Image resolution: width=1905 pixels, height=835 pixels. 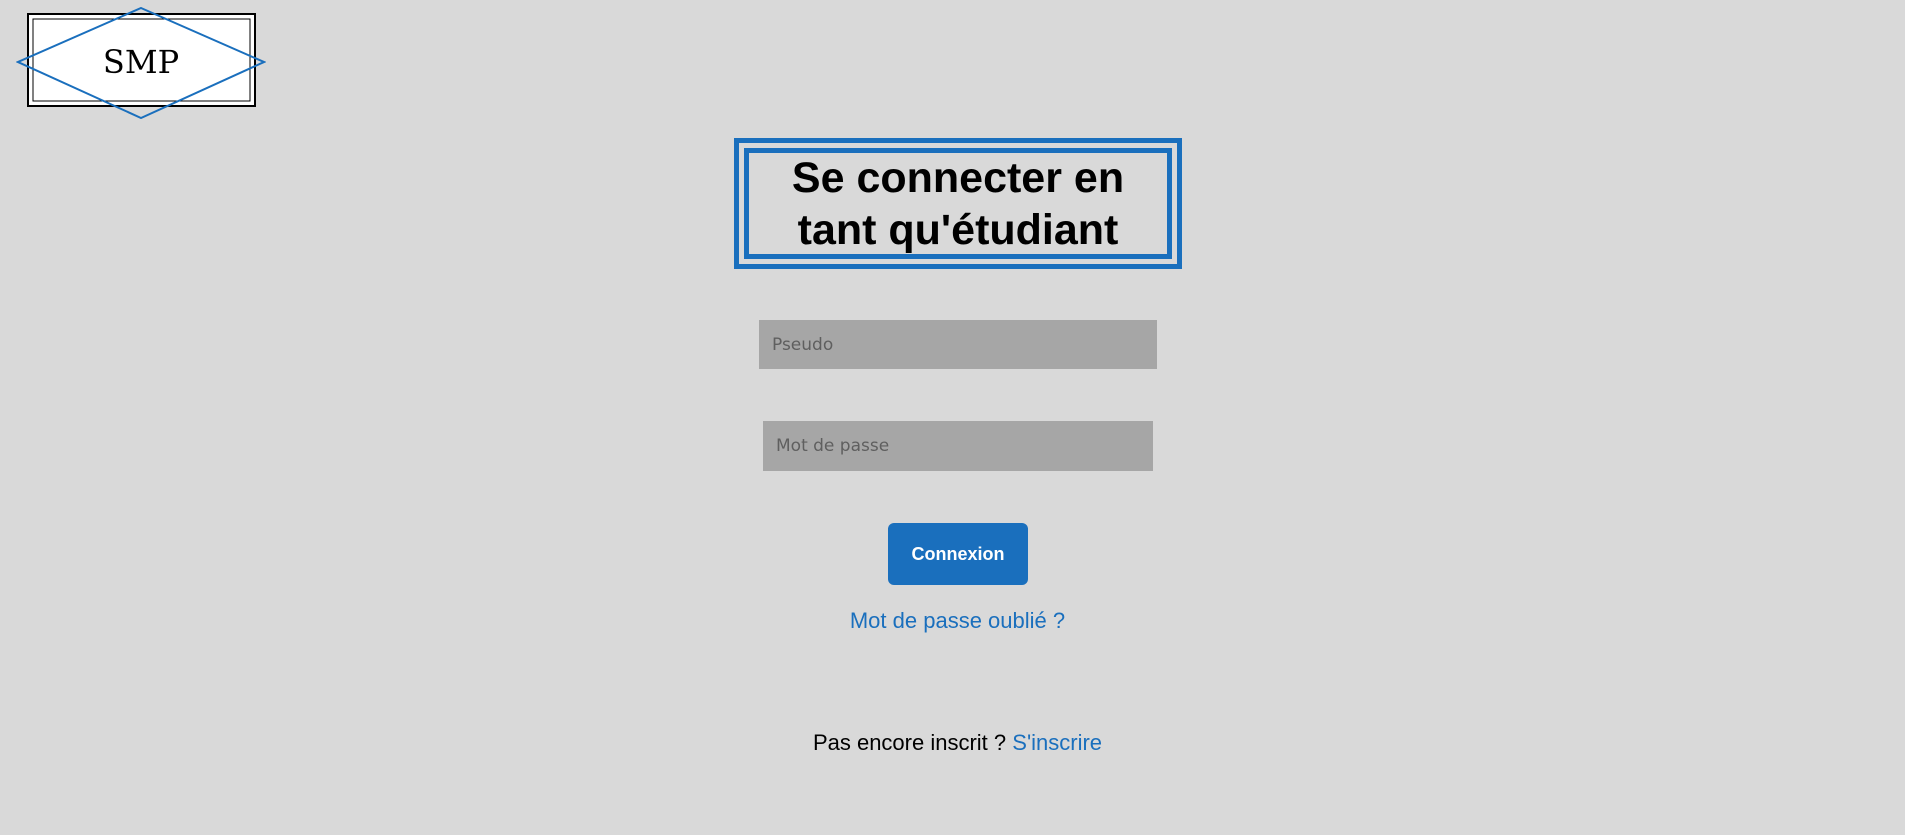 I want to click on logo-text: SMP, so click(x=141, y=62).